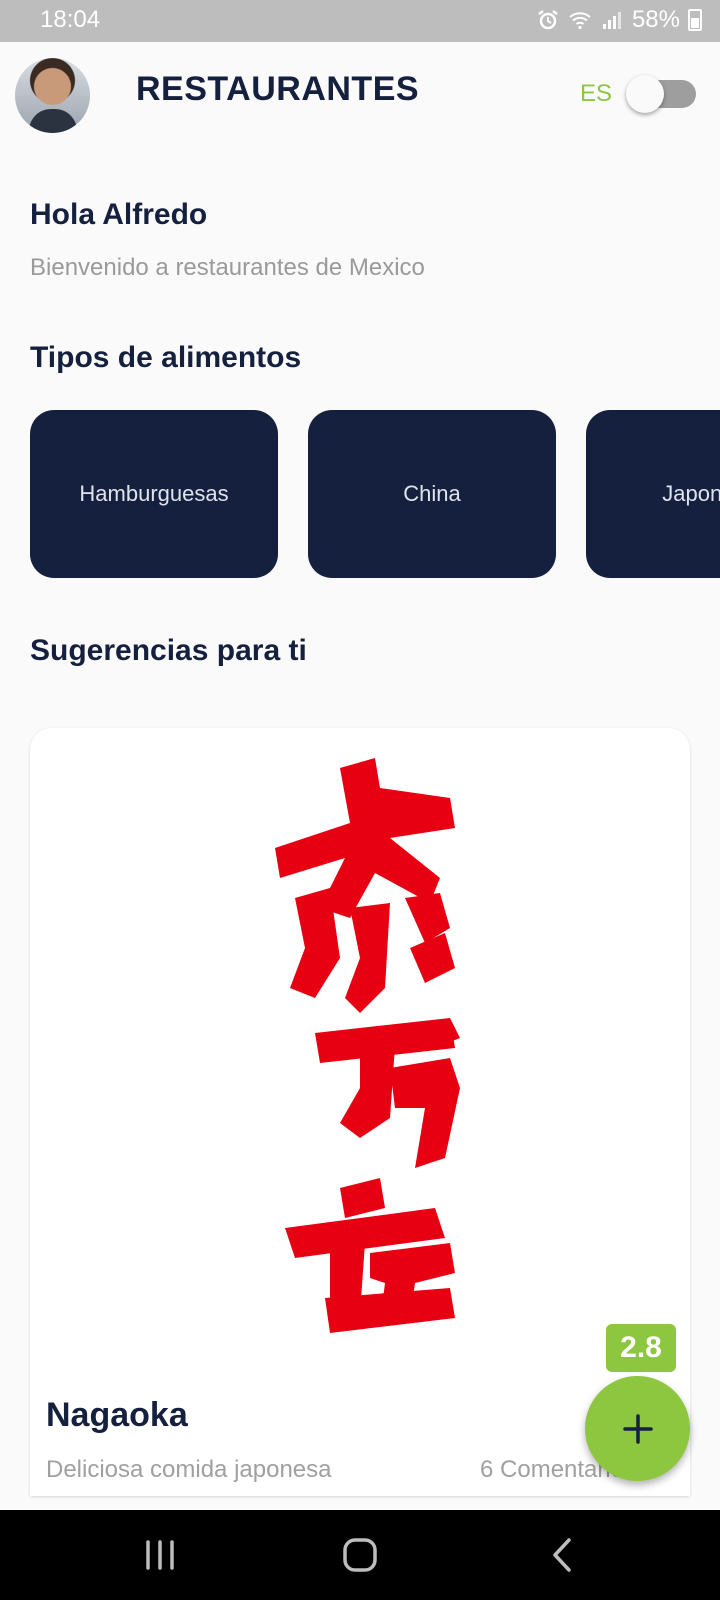 The image size is (720, 1600). I want to click on category-card-hamburguesas: Hamburguesas, so click(154, 494).